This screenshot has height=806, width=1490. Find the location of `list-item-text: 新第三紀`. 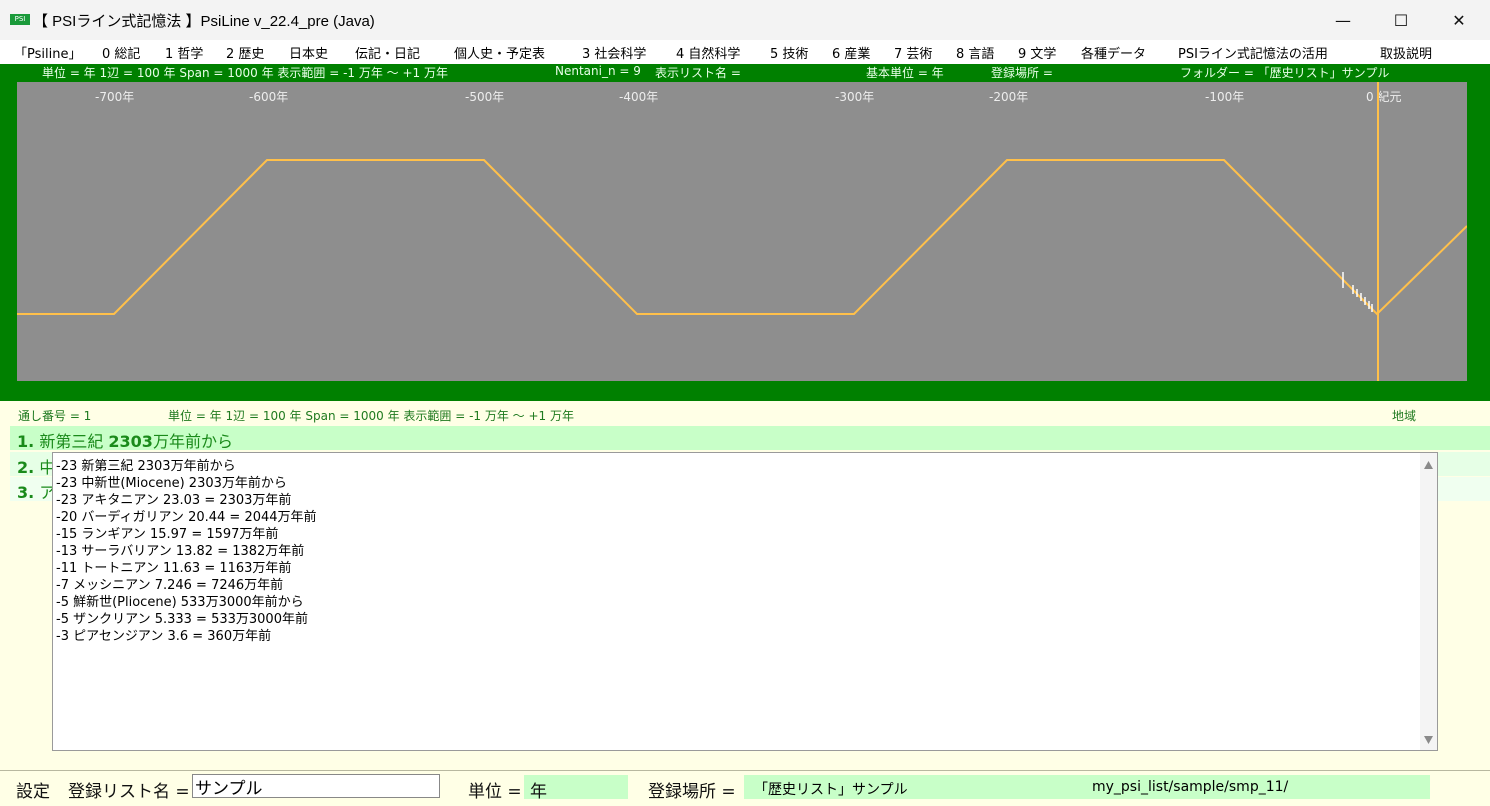

list-item-text: 新第三紀 is located at coordinates (74, 441).